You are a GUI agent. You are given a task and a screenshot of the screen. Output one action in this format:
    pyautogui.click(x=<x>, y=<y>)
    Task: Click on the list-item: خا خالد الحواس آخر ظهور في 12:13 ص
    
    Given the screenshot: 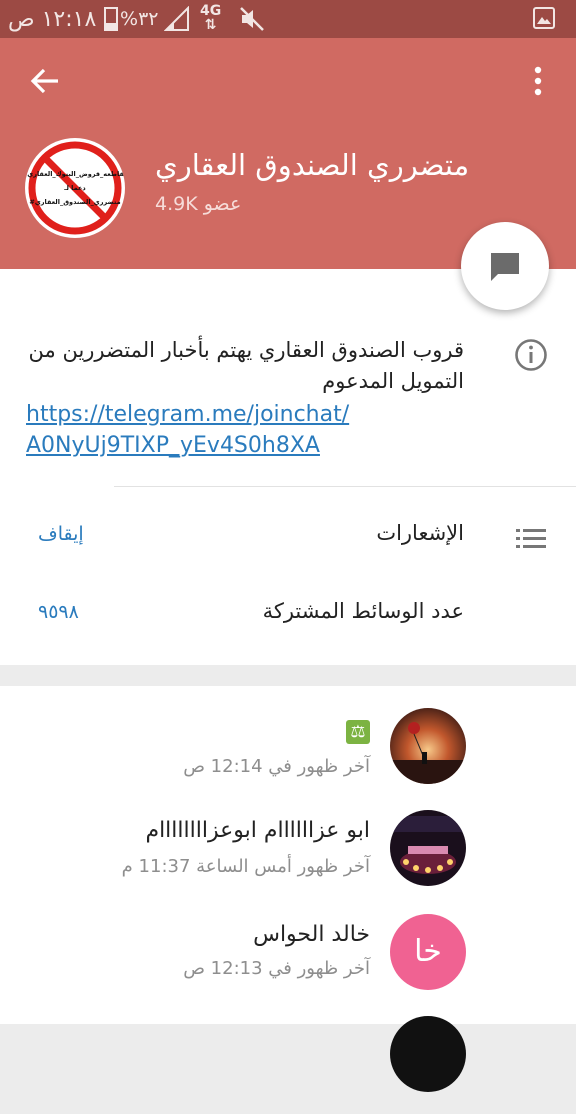 What is the action you would take?
    pyautogui.click(x=288, y=961)
    